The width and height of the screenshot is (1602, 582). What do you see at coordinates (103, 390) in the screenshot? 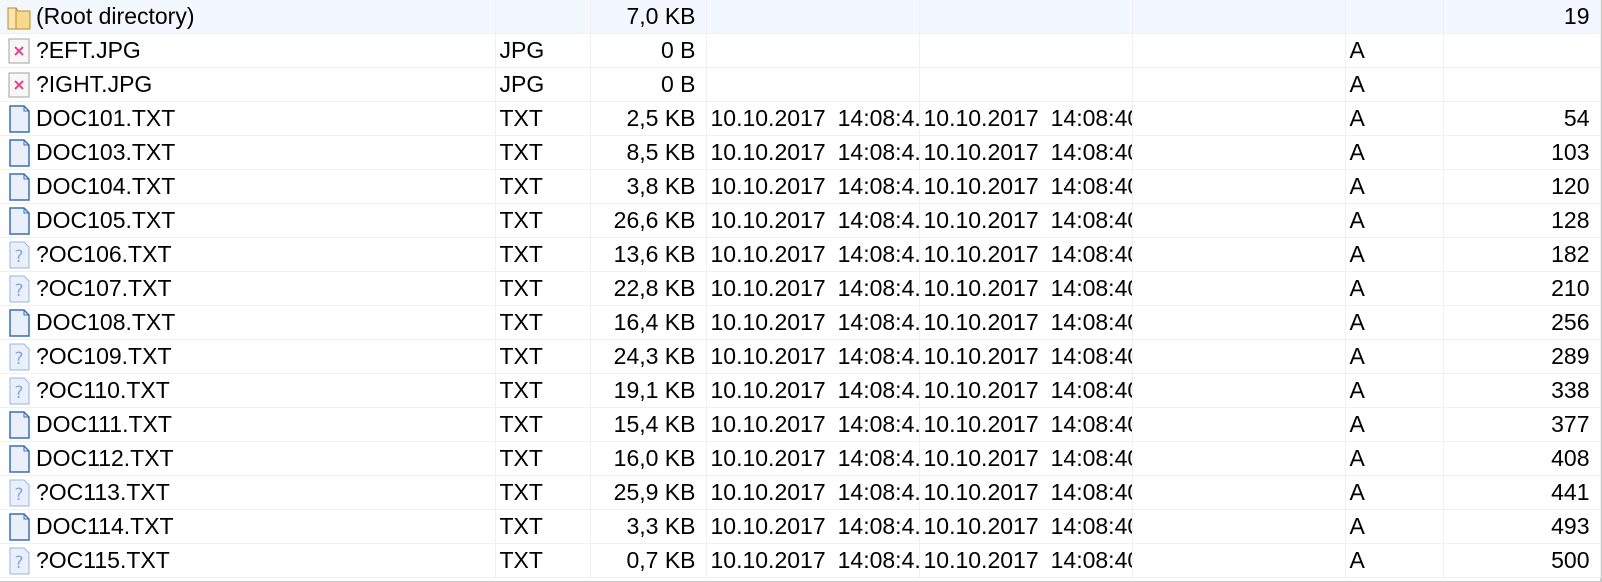
I see `file-name: ?OC110.TXT` at bounding box center [103, 390].